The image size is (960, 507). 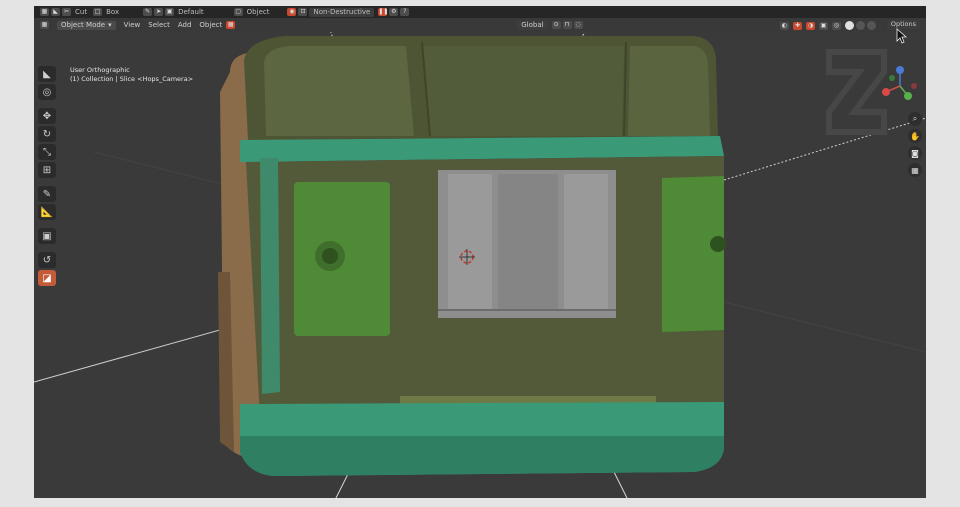 What do you see at coordinates (915, 153) in the screenshot?
I see `camera-icon: ◙` at bounding box center [915, 153].